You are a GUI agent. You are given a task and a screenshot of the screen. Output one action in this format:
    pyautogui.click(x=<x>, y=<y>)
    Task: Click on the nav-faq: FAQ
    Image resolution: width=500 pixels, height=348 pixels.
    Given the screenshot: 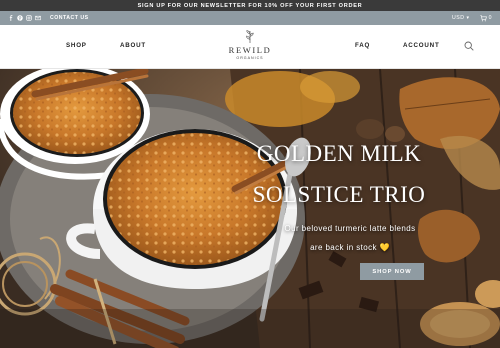 What is the action you would take?
    pyautogui.click(x=362, y=45)
    